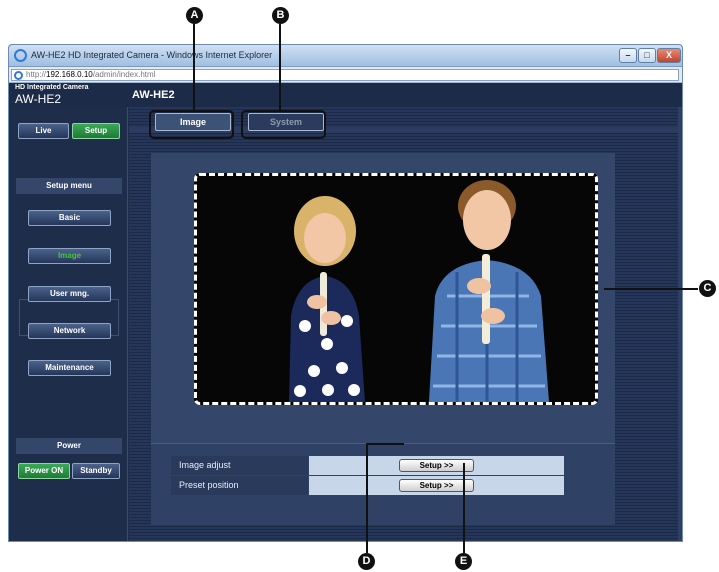  I want to click on power-on-button: Power ON, so click(44, 471).